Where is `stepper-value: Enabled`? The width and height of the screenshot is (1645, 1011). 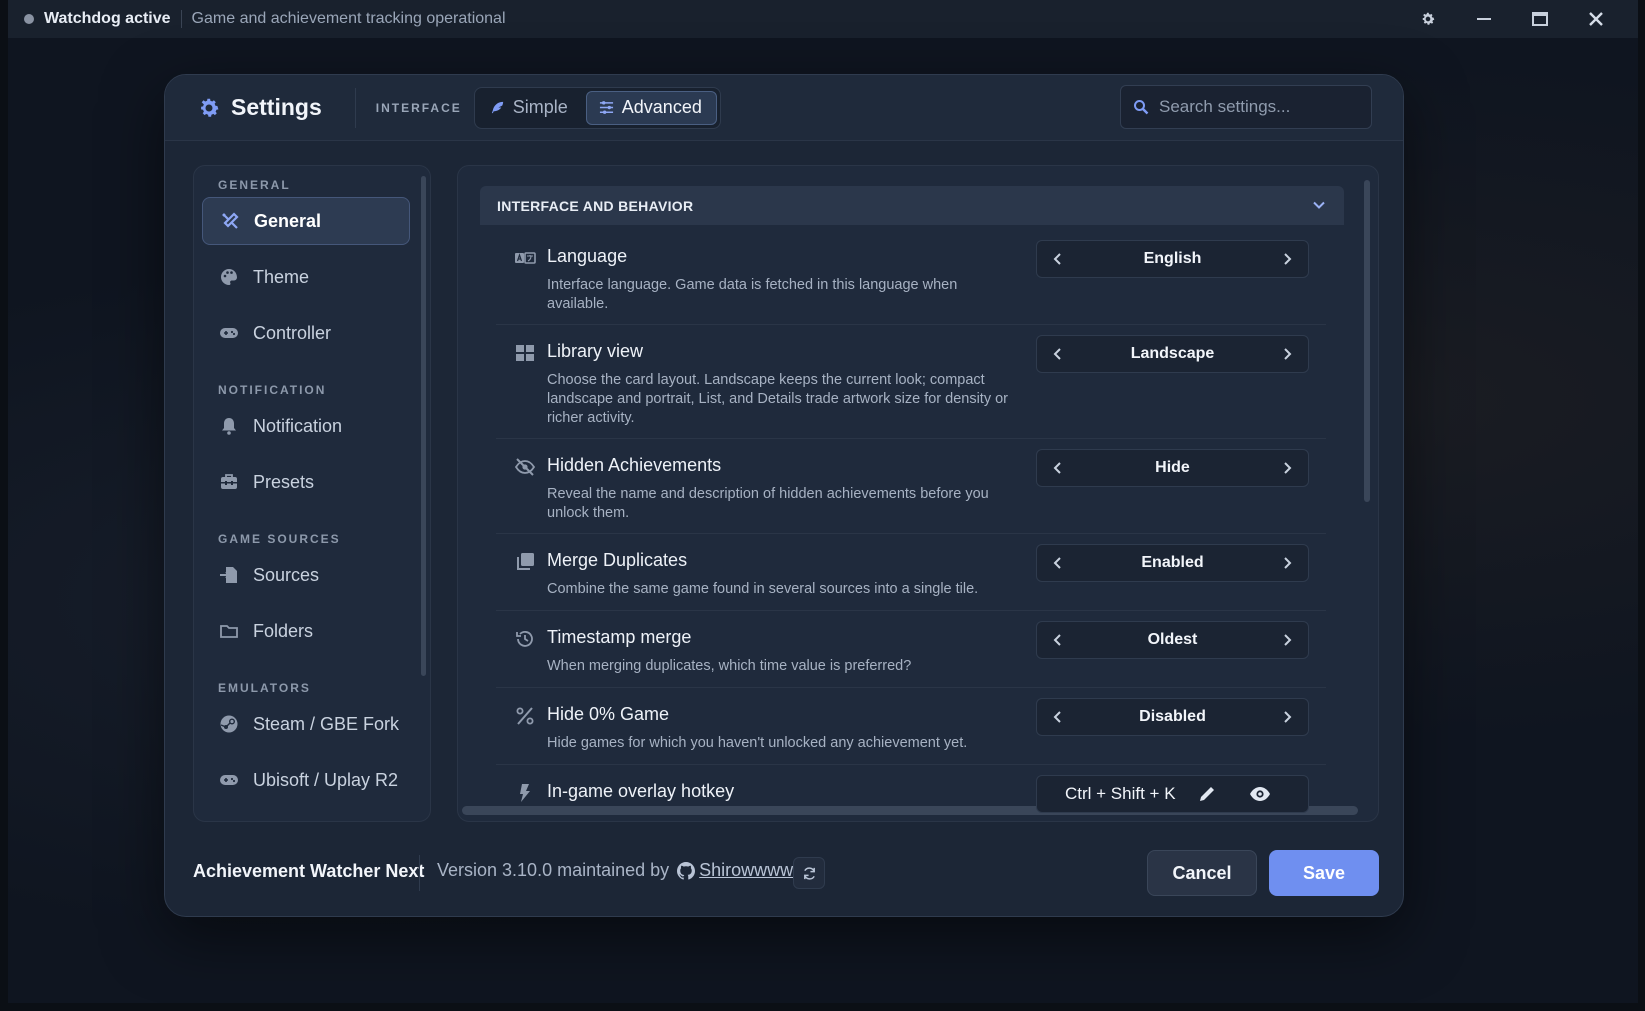
stepper-value: Enabled is located at coordinates (1172, 562).